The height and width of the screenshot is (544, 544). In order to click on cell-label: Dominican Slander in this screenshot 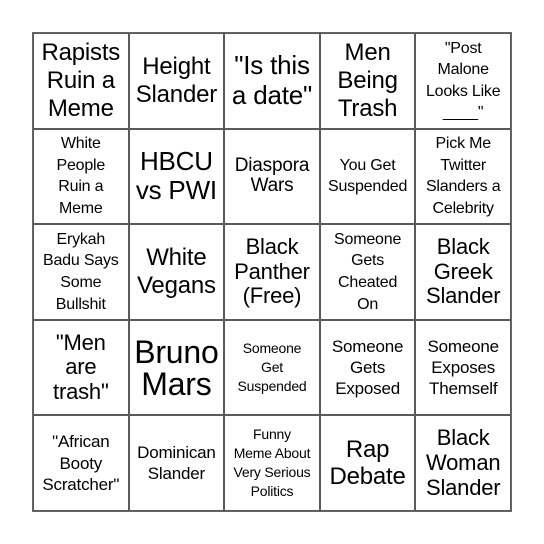, I will do `click(176, 463)`.